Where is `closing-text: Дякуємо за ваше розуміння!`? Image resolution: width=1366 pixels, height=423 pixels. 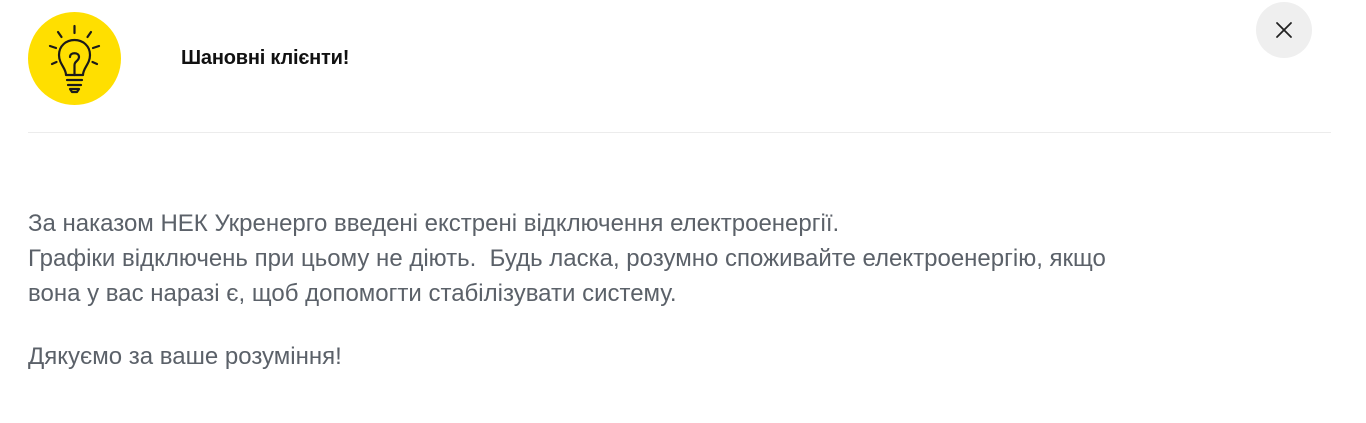
closing-text: Дякуємо за ваше розуміння! is located at coordinates (185, 356).